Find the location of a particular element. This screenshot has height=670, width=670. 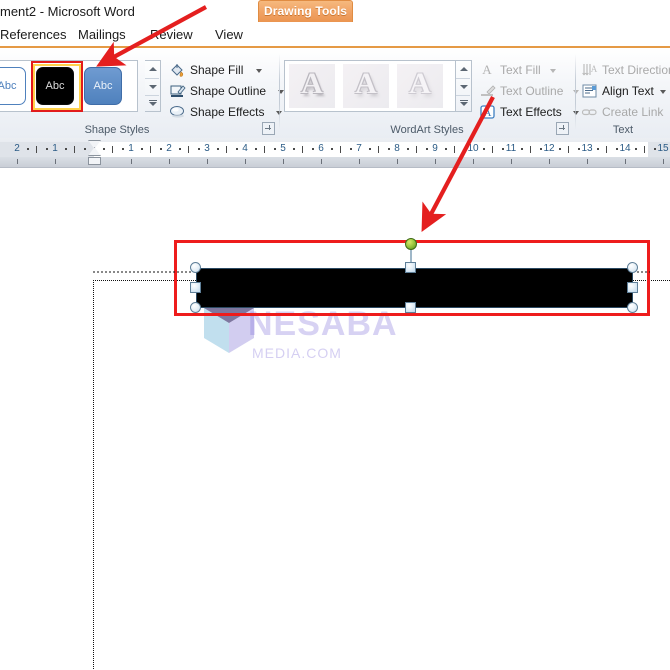

left-indent-marker is located at coordinates (94, 161).